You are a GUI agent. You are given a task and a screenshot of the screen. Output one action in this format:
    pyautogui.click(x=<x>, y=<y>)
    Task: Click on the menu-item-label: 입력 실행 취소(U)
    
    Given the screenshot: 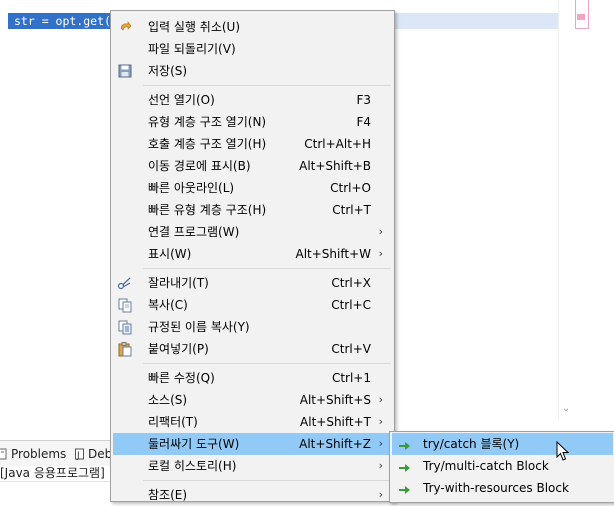 What is the action you would take?
    pyautogui.click(x=194, y=27)
    